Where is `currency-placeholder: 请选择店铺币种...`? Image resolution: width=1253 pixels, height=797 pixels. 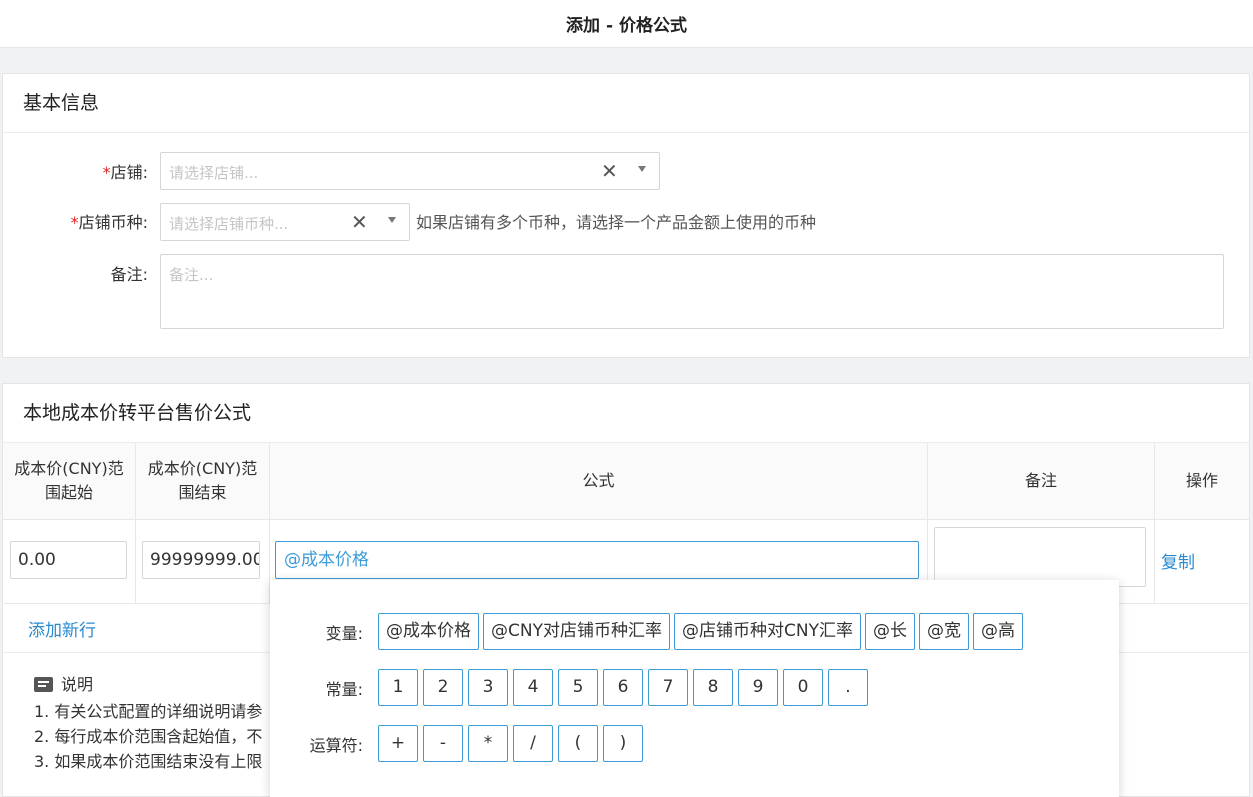
currency-placeholder: 请选择店铺币种... is located at coordinates (229, 224).